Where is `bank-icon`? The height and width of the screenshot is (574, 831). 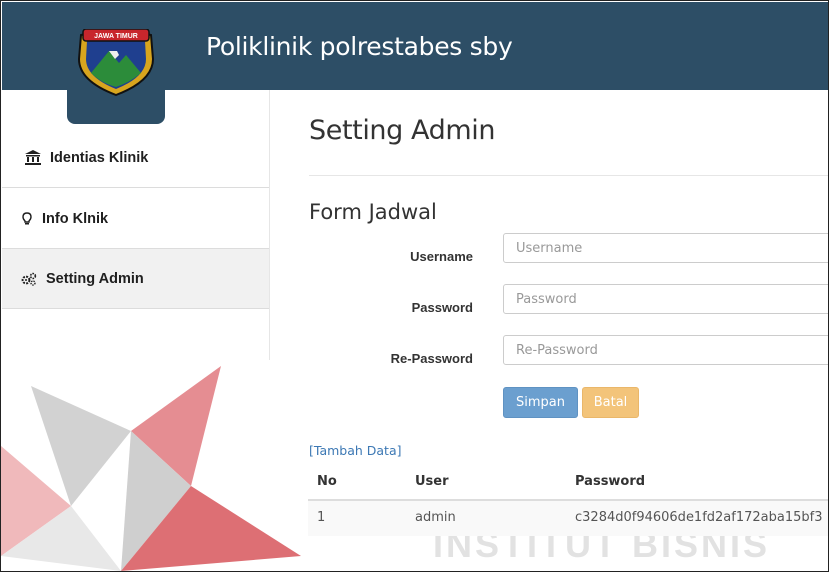
bank-icon is located at coordinates (33, 157).